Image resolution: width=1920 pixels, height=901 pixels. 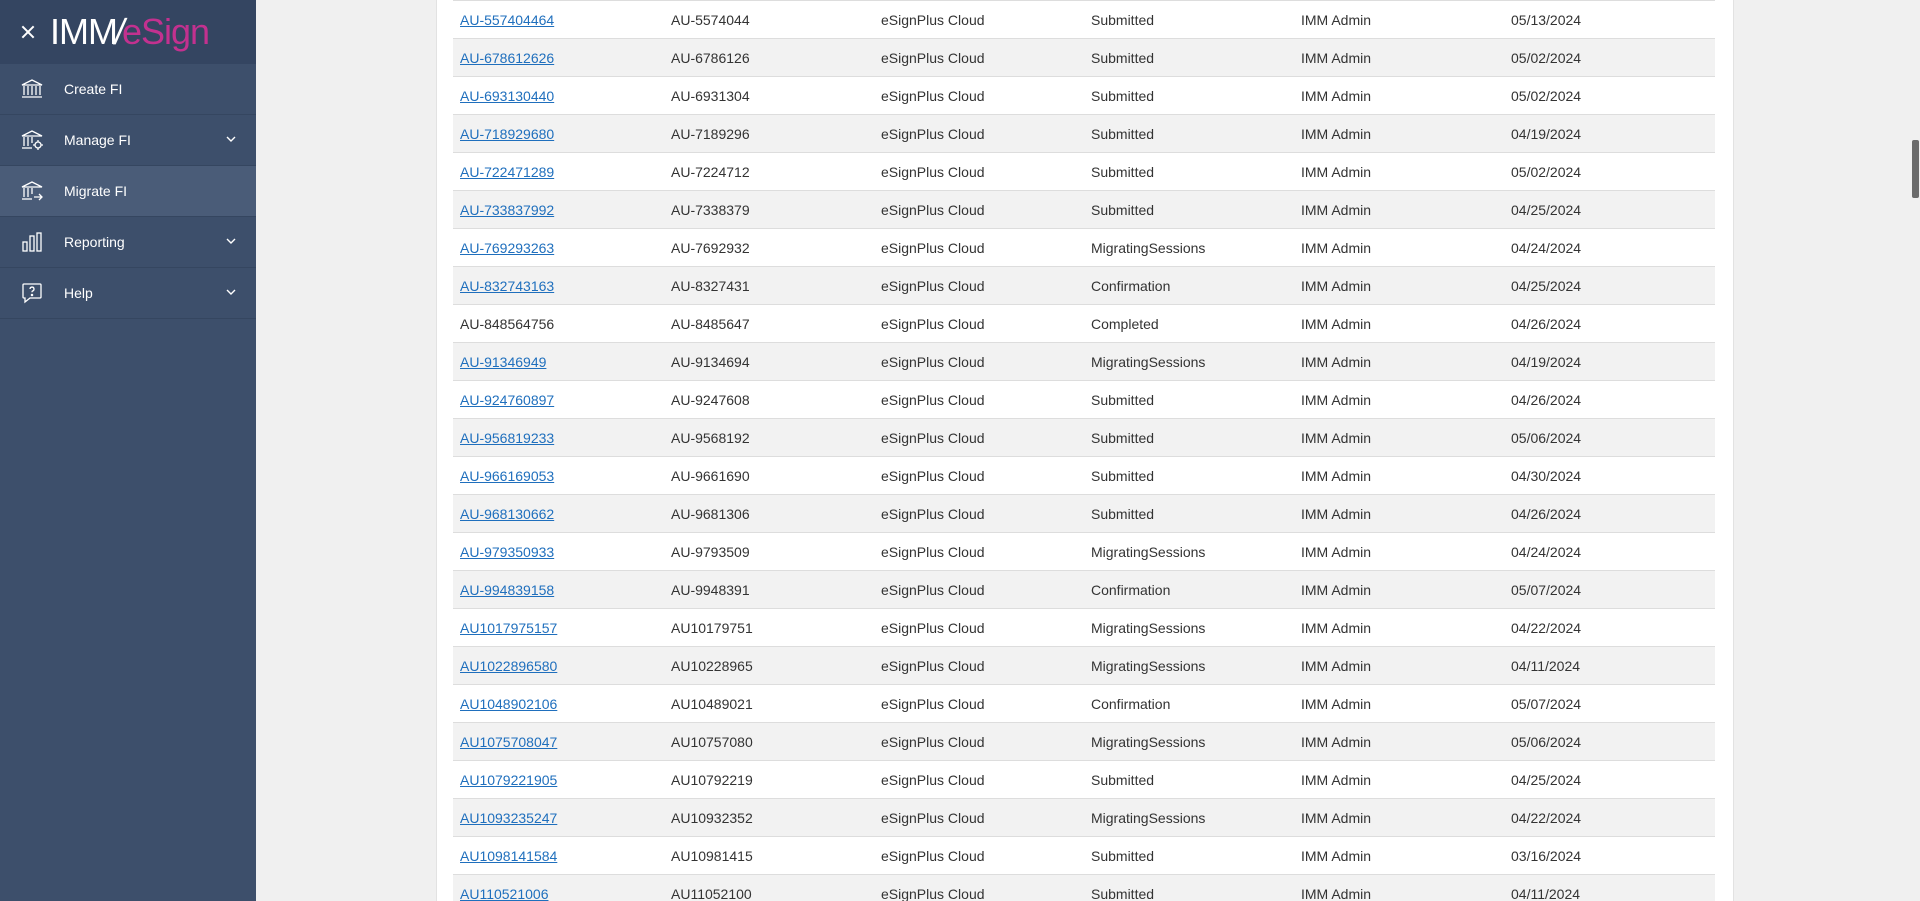 What do you see at coordinates (558, 95) in the screenshot?
I see `cell-migration-id: AU-693130440` at bounding box center [558, 95].